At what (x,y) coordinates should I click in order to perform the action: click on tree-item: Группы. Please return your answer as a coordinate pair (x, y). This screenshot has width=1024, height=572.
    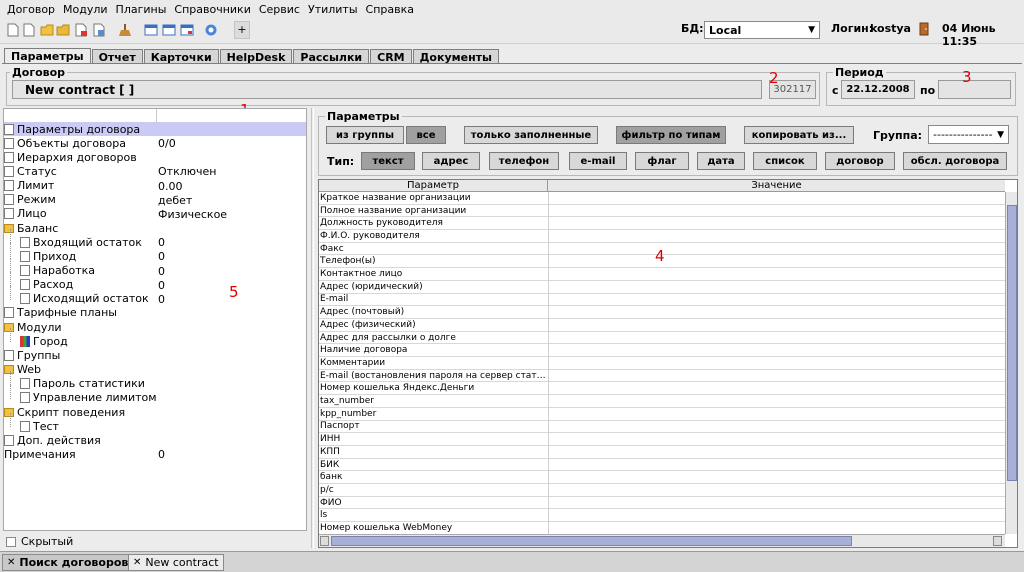
    Looking at the image, I should click on (32, 355).